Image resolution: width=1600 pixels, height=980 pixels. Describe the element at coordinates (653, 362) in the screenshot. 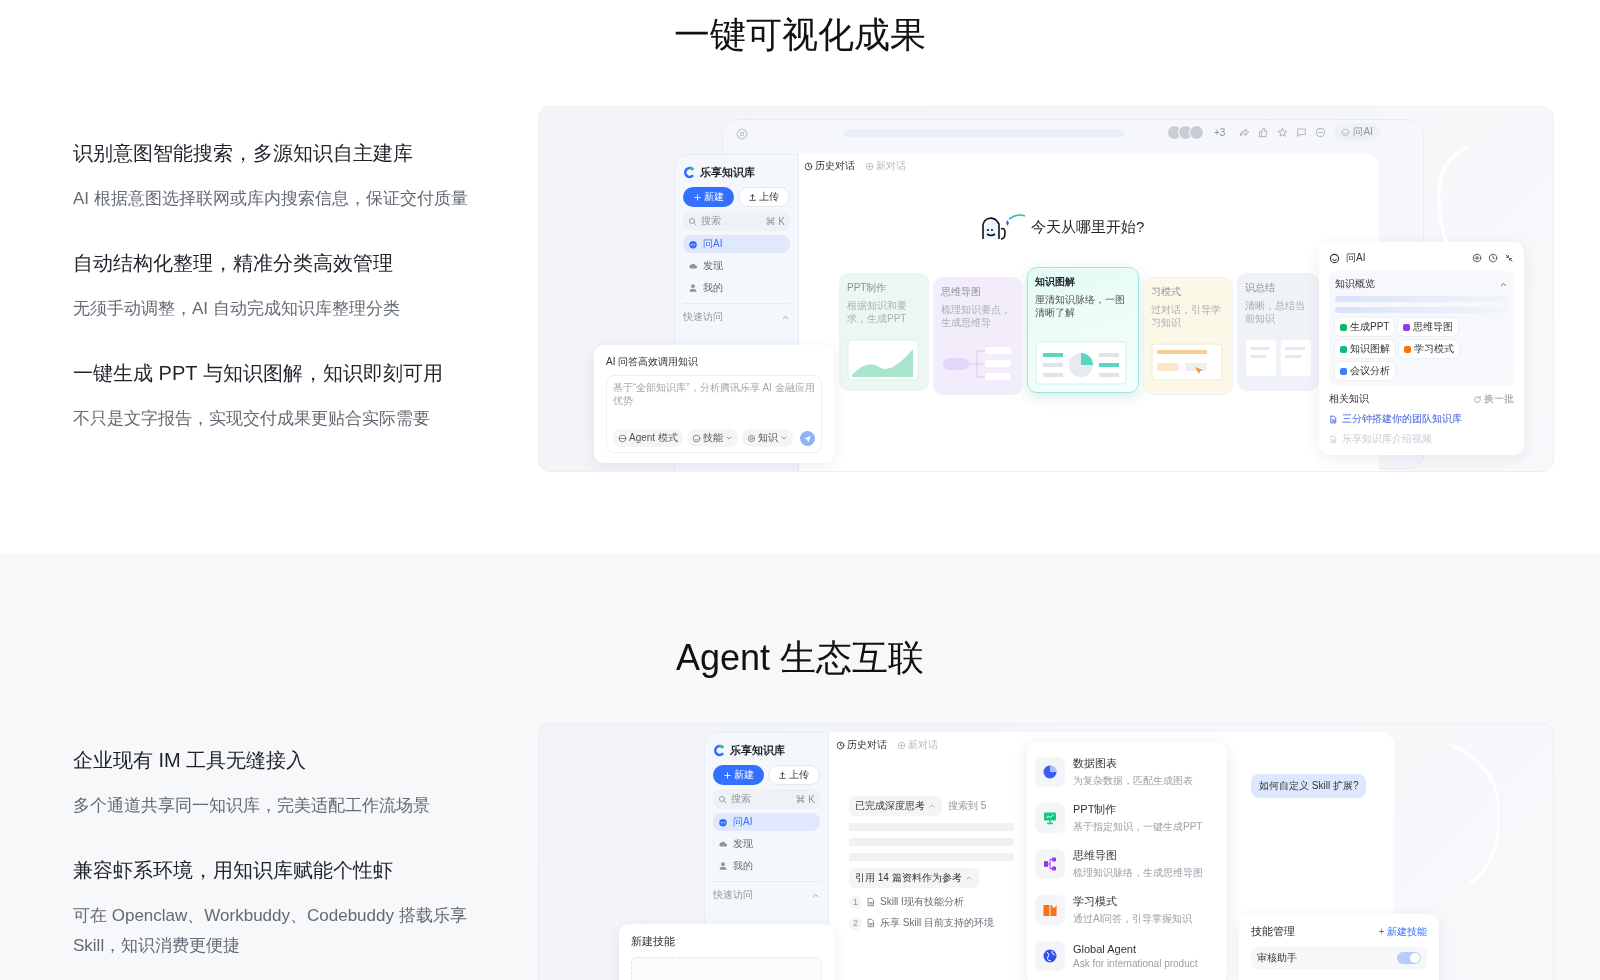

I see `card-title: AI 问答高效调用知识` at that location.